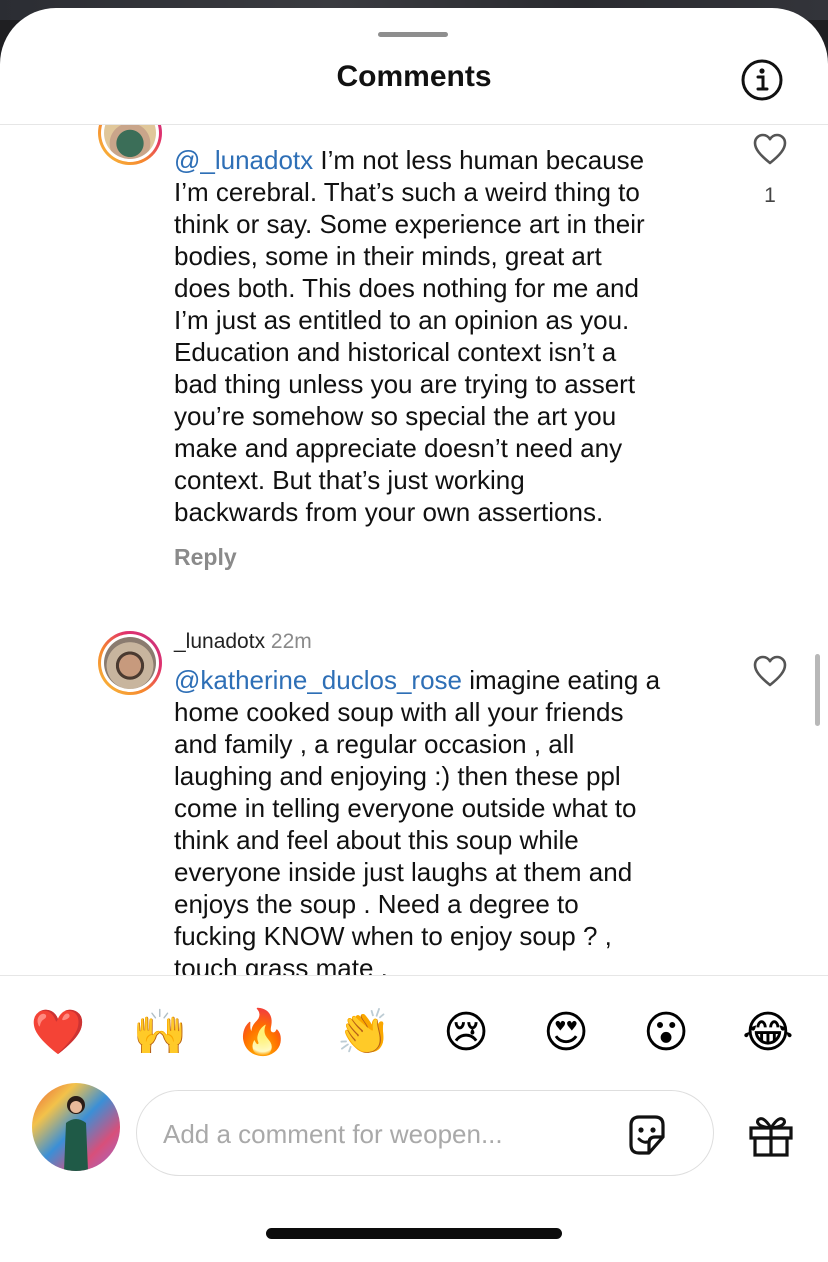 The image size is (828, 1262). I want to click on sticker-icon, so click(647, 1135).